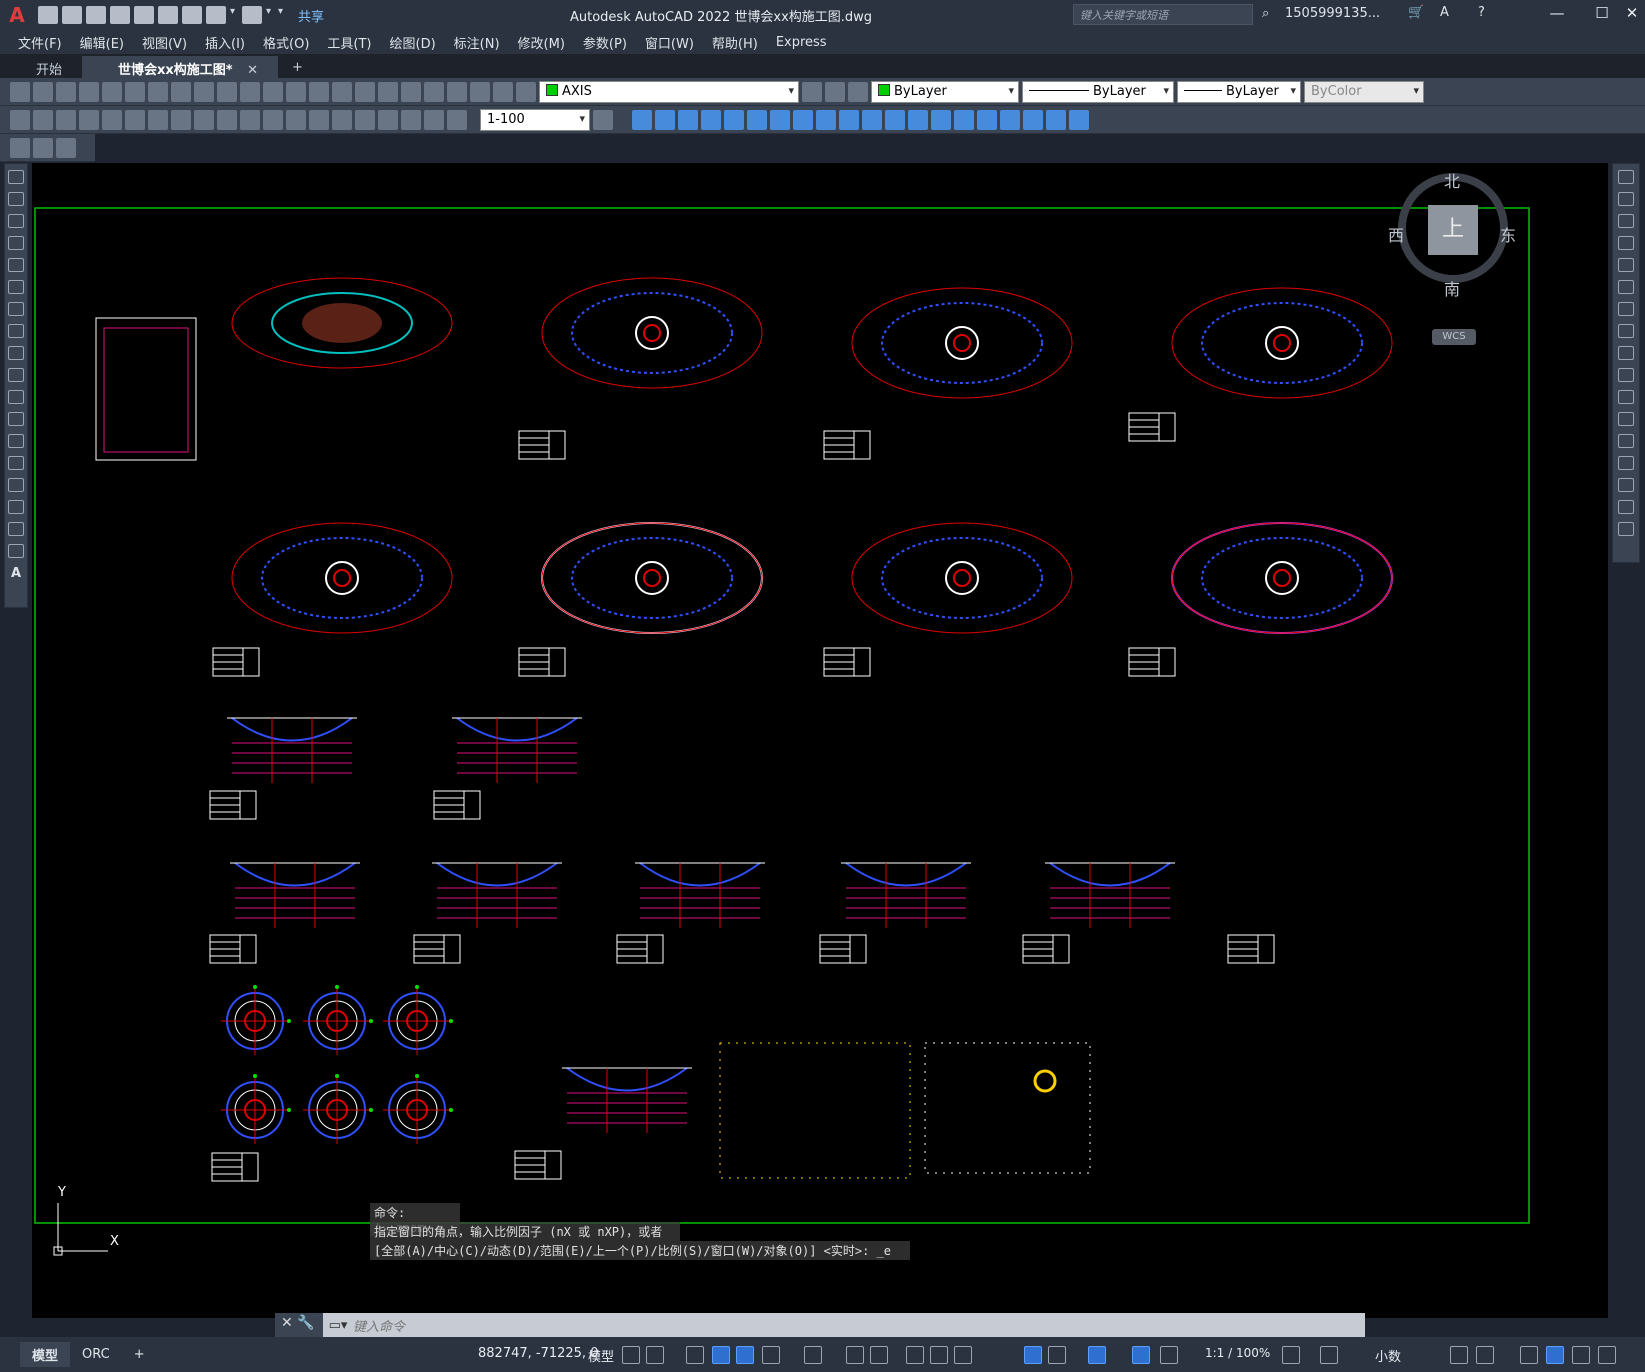 This screenshot has width=1645, height=1372. Describe the element at coordinates (535, 119) in the screenshot. I see `dim-scale-dropdown: 1-100` at that location.